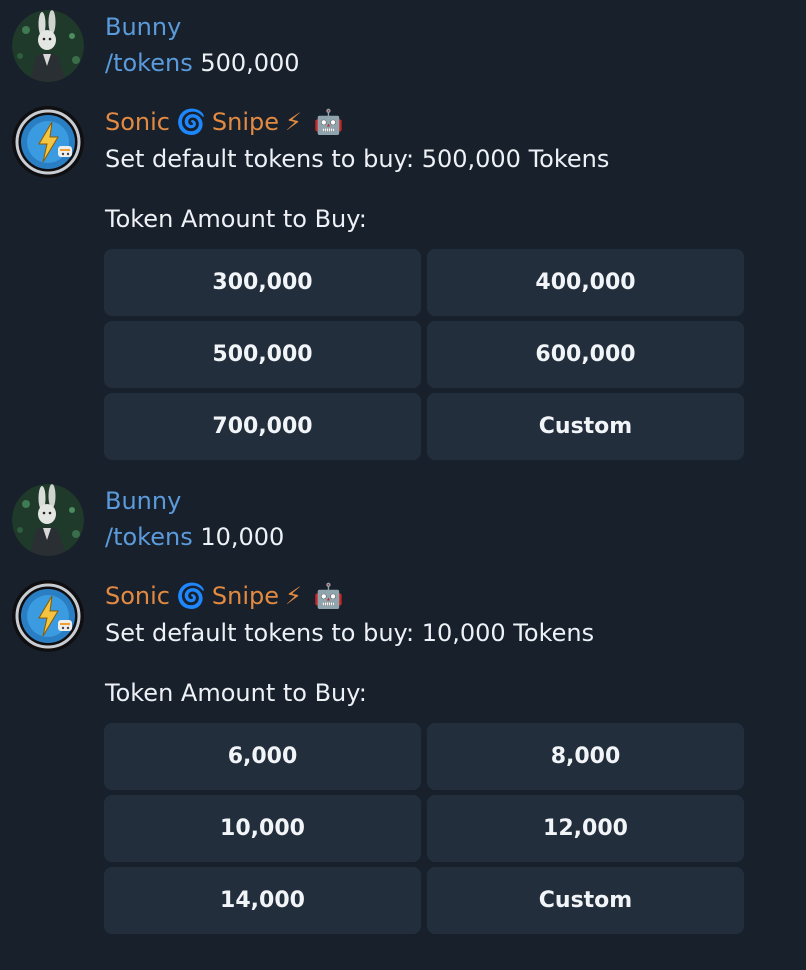 Image resolution: width=806 pixels, height=970 pixels. I want to click on token-amount-button: 500,000, so click(262, 354).